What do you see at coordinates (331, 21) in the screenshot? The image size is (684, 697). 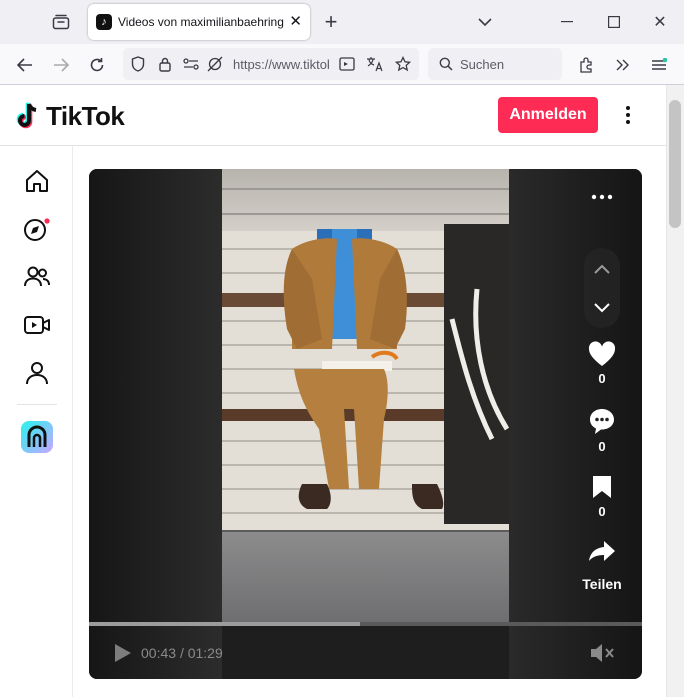 I see `new-tab-icon: +` at bounding box center [331, 21].